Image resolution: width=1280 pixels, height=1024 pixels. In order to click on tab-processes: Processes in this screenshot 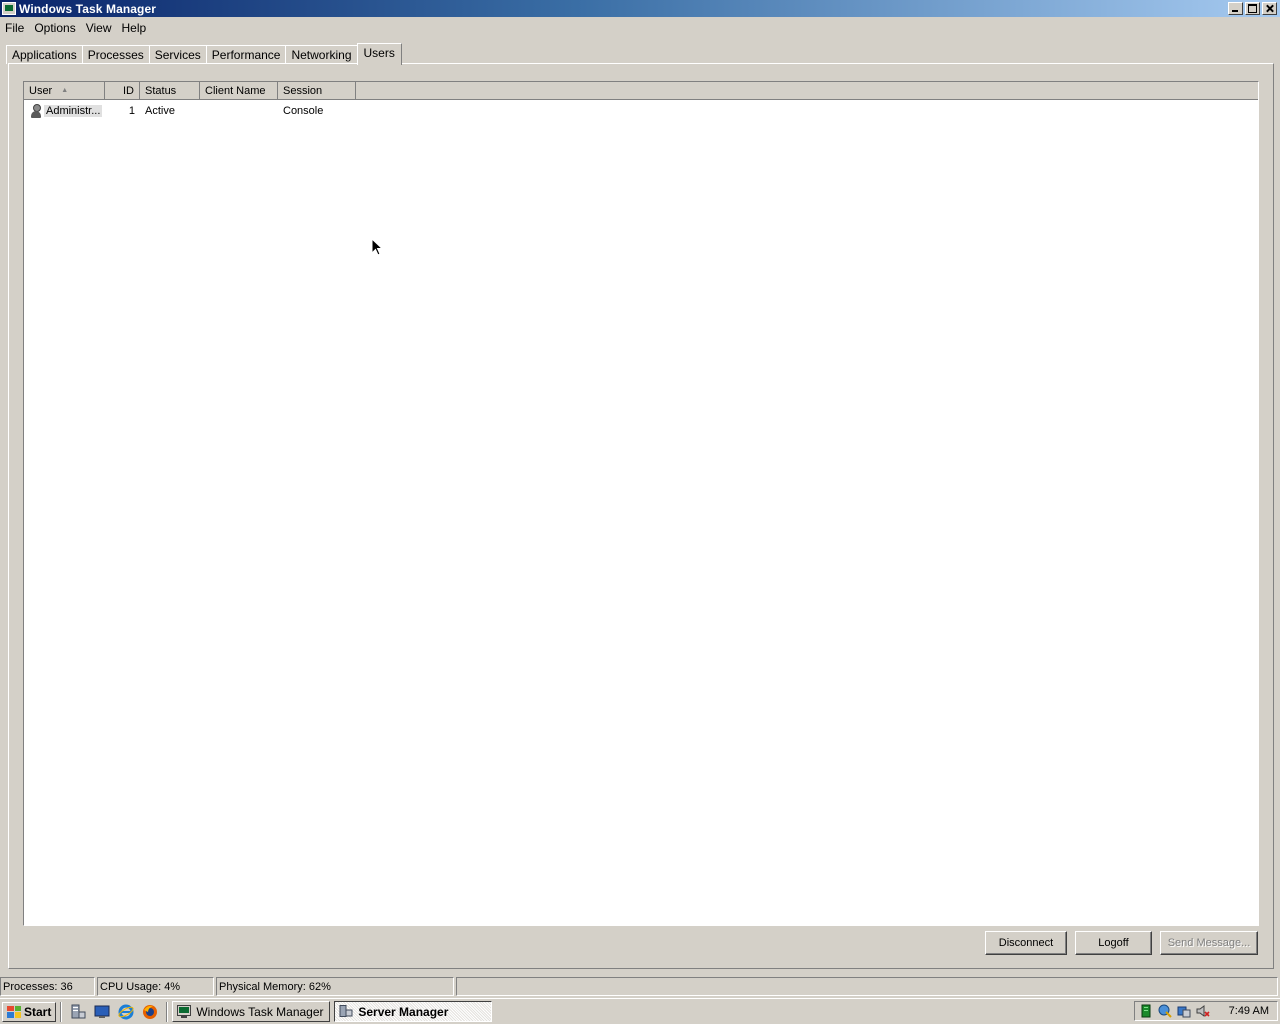, I will do `click(115, 54)`.